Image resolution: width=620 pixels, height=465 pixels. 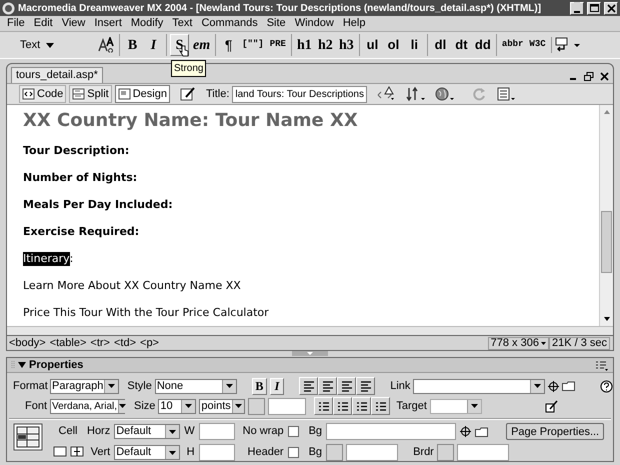 What do you see at coordinates (228, 45) in the screenshot?
I see `toolbar-button: ¶` at bounding box center [228, 45].